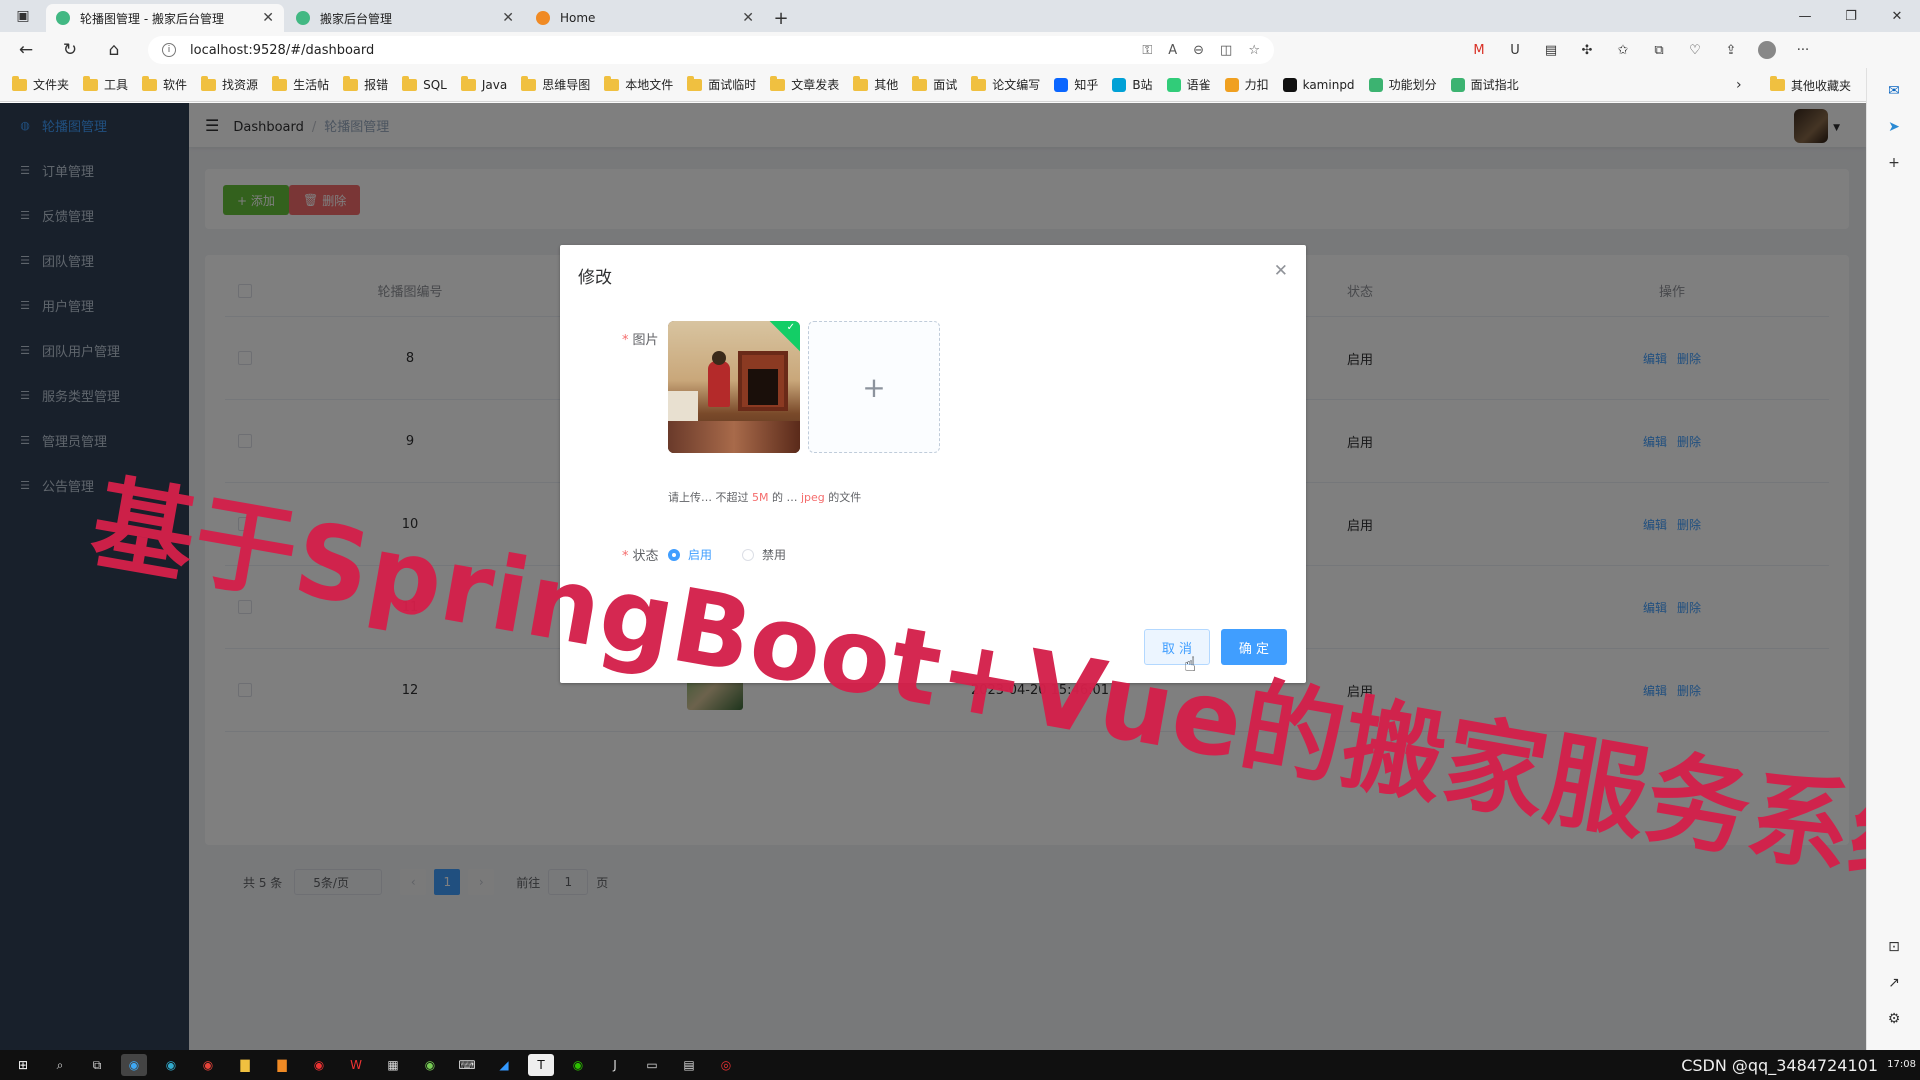 The width and height of the screenshot is (1920, 1080). Describe the element at coordinates (208, 1065) in the screenshot. I see `chrome-app-icon: ◉` at that location.